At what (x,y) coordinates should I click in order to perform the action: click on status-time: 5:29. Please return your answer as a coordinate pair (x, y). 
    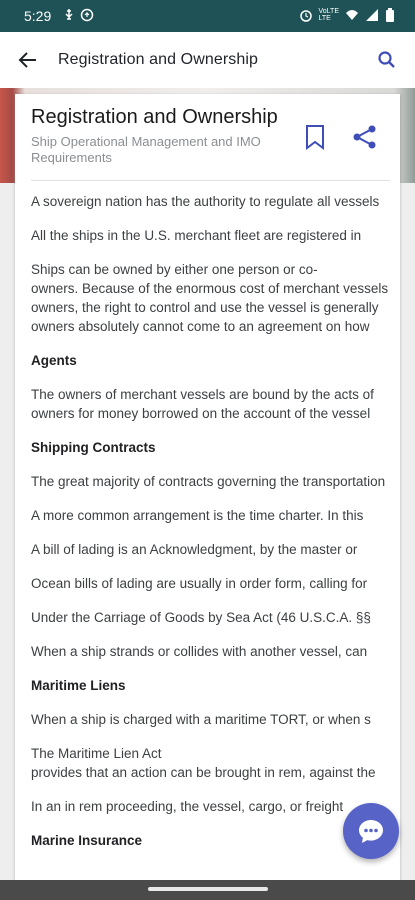
    Looking at the image, I should click on (38, 16).